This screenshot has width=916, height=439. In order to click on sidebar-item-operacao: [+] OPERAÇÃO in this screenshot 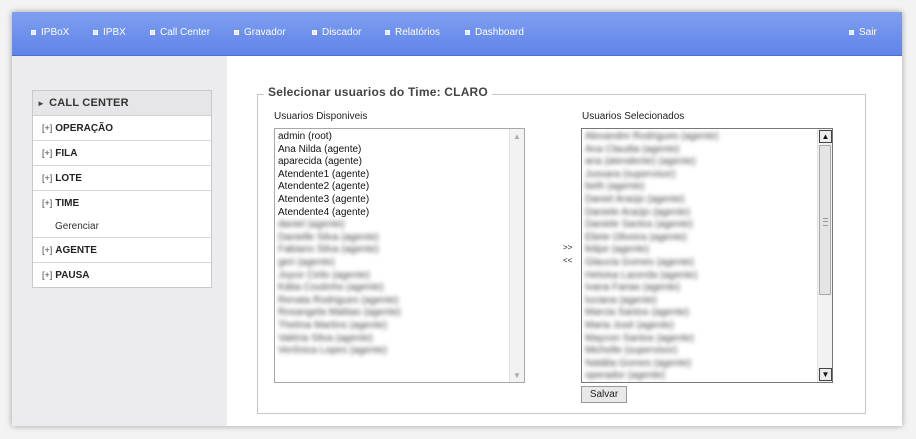, I will do `click(122, 128)`.